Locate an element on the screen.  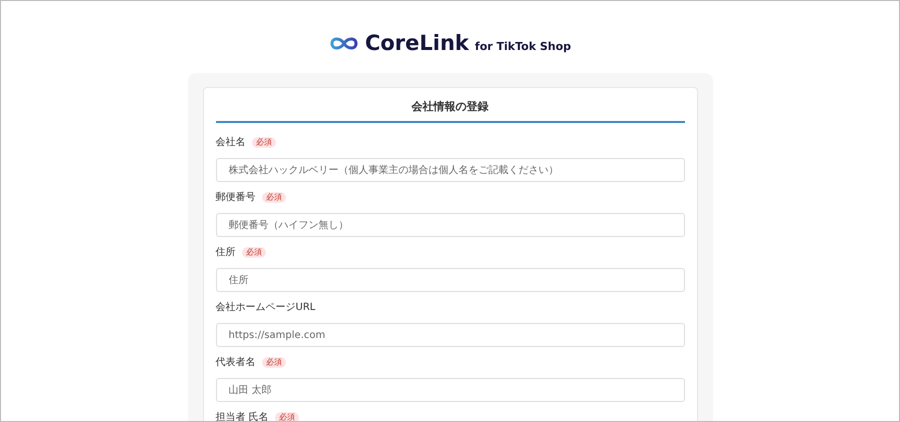
field-label: 代表者名 is located at coordinates (236, 362).